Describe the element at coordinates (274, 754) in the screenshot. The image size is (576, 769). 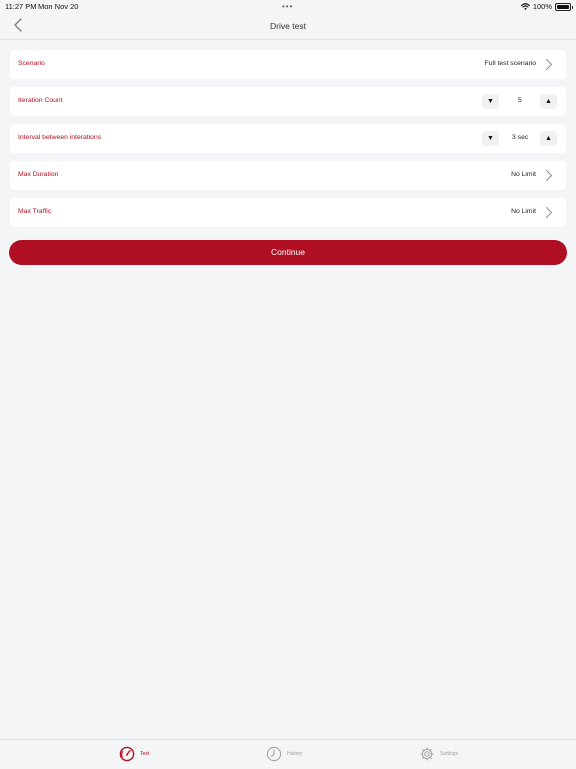
I see `clock-icon` at that location.